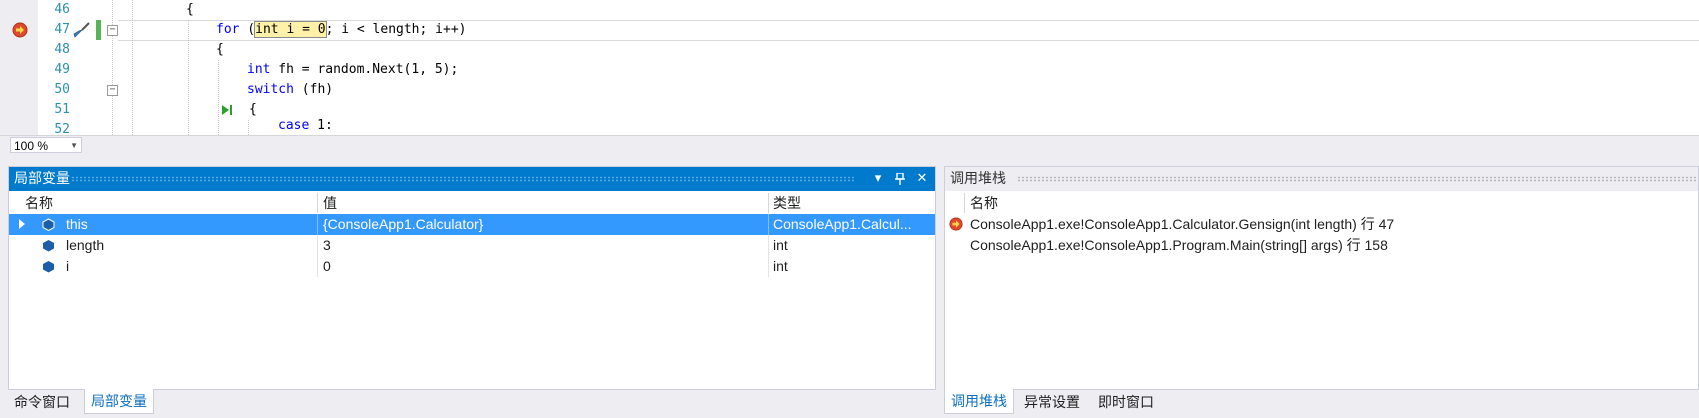 The width and height of the screenshot is (1699, 418). Describe the element at coordinates (42, 179) in the screenshot. I see `pane-title: 局部变量` at that location.